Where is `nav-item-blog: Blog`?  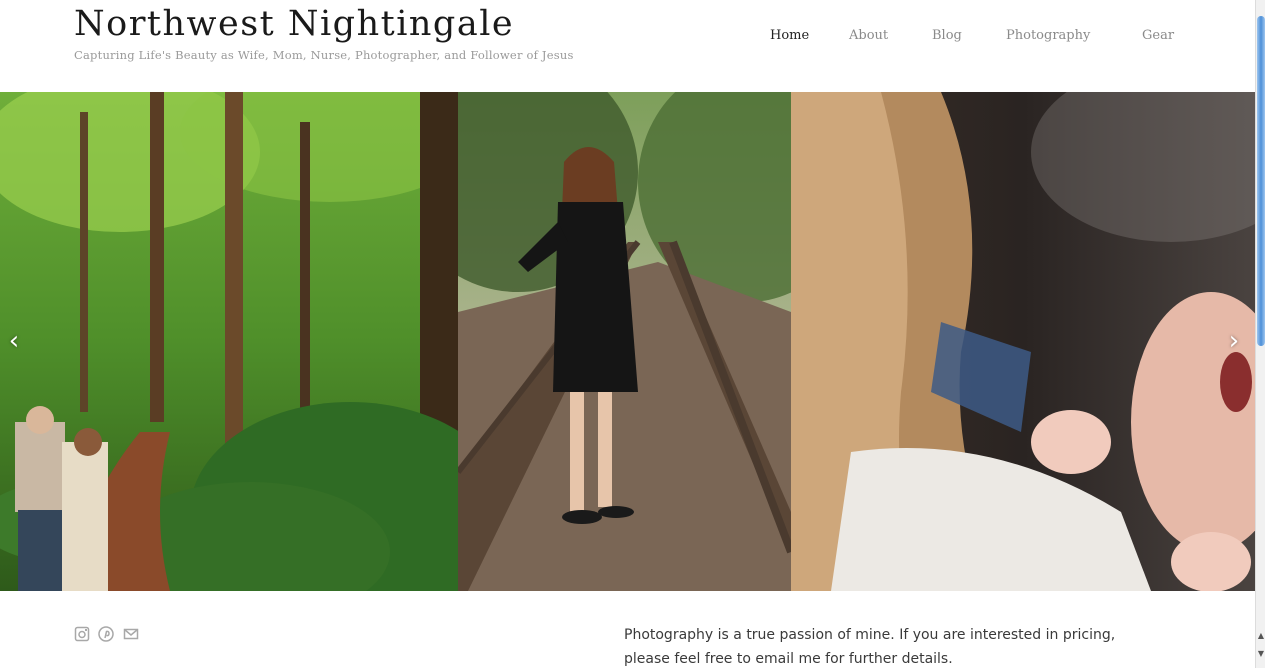 nav-item-blog: Blog is located at coordinates (947, 35).